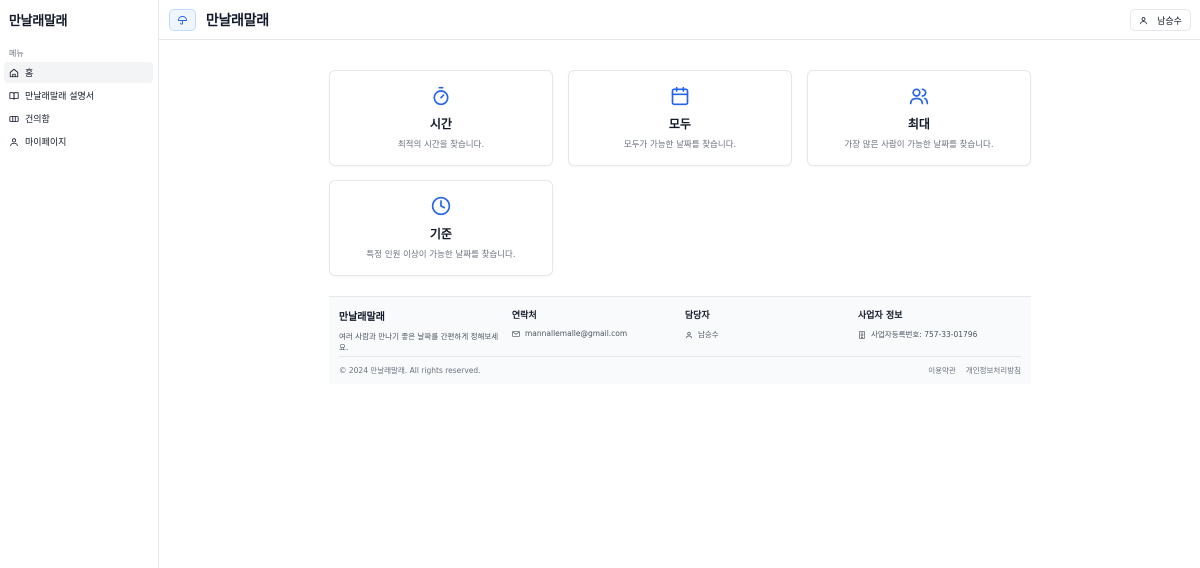  I want to click on feature-card-all: 모두 모두가 가능한 날짜를 찾습니다., so click(680, 118).